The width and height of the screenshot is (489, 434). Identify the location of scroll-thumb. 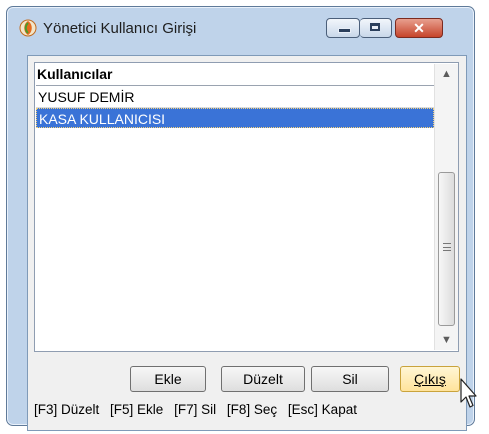
(446, 249).